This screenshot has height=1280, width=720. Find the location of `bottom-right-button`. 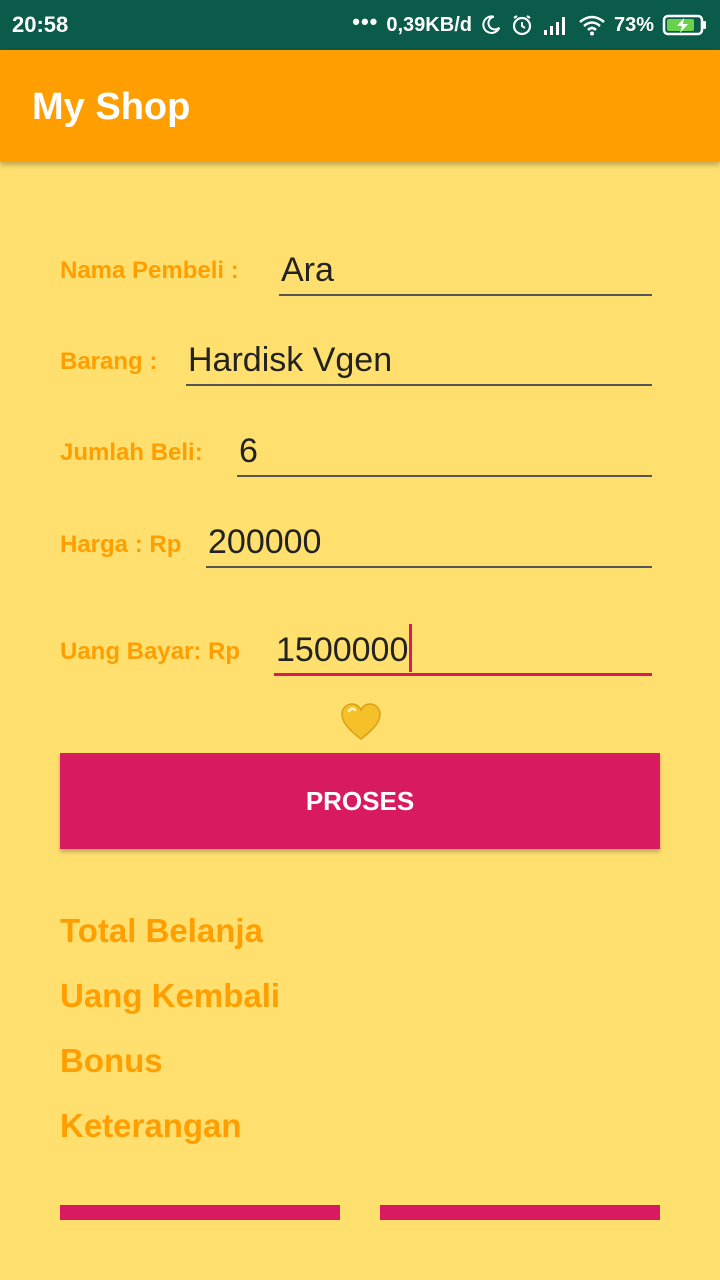

bottom-right-button is located at coordinates (520, 1212).